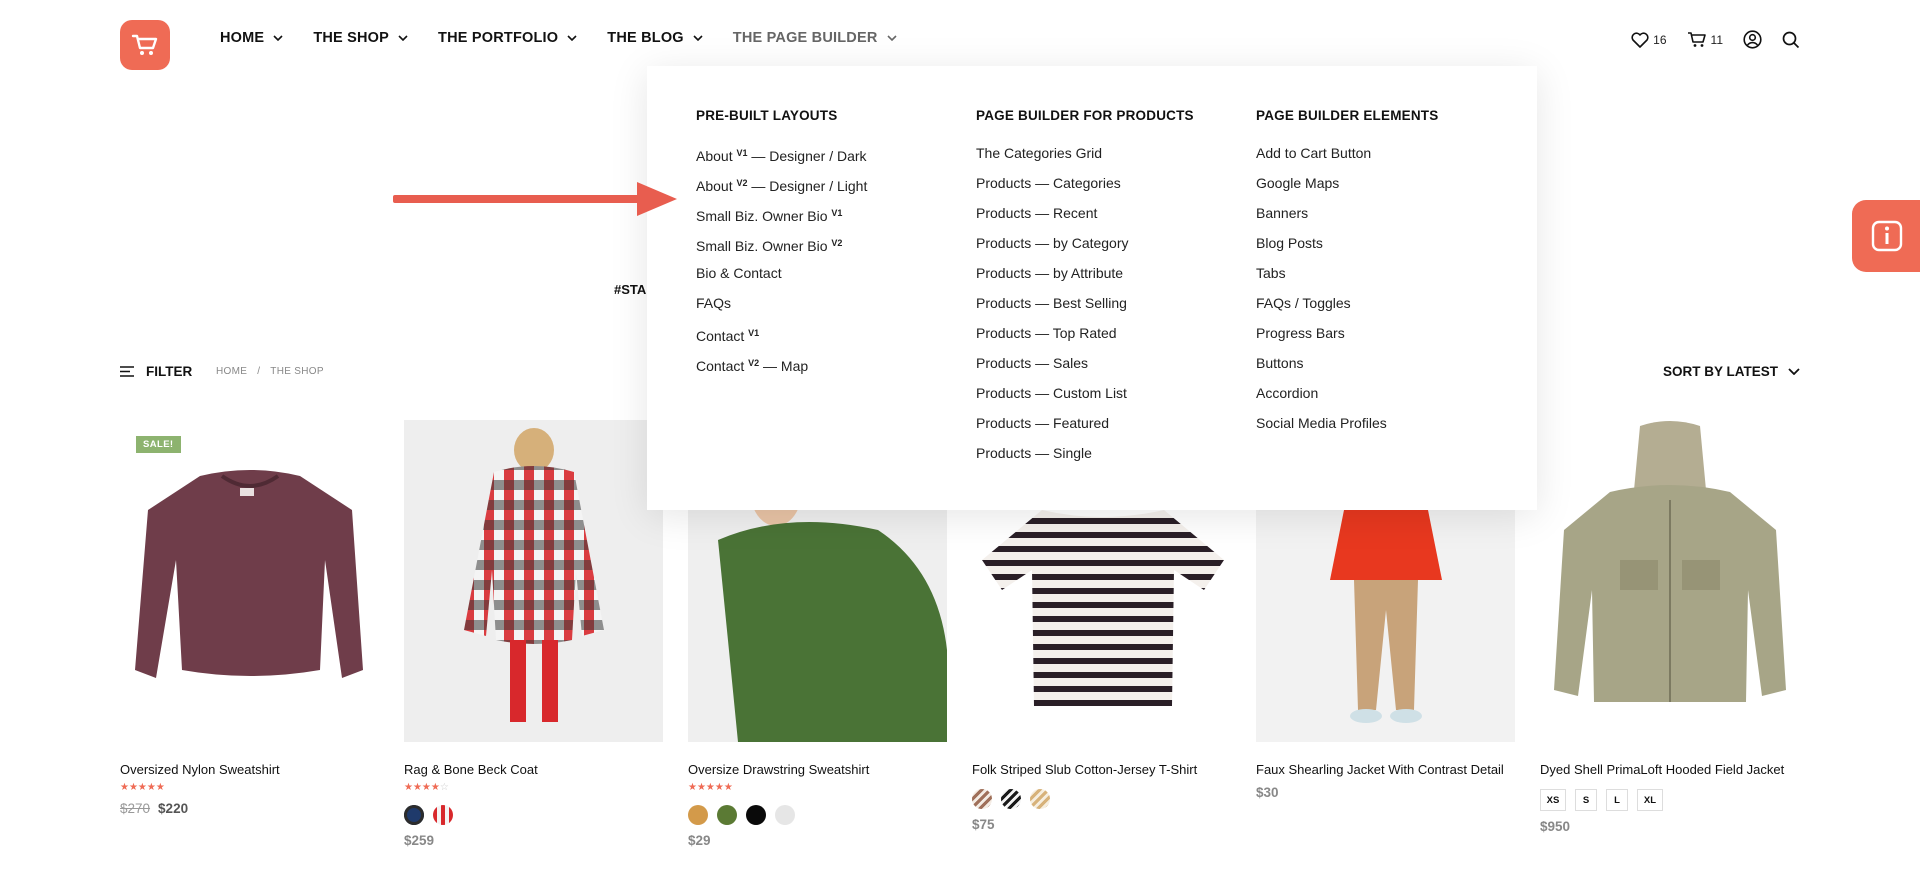 This screenshot has width=1920, height=879. What do you see at coordinates (1617, 800) in the screenshot?
I see `size-option: L` at bounding box center [1617, 800].